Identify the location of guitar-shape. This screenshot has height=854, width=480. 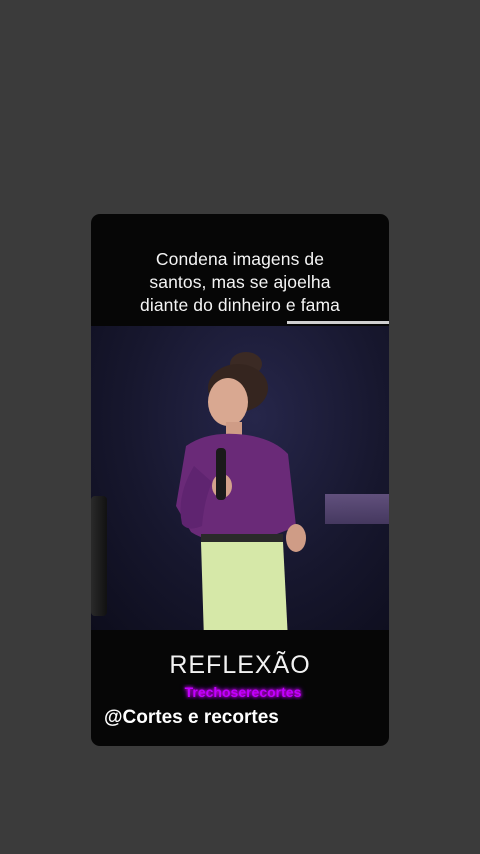
(99, 556).